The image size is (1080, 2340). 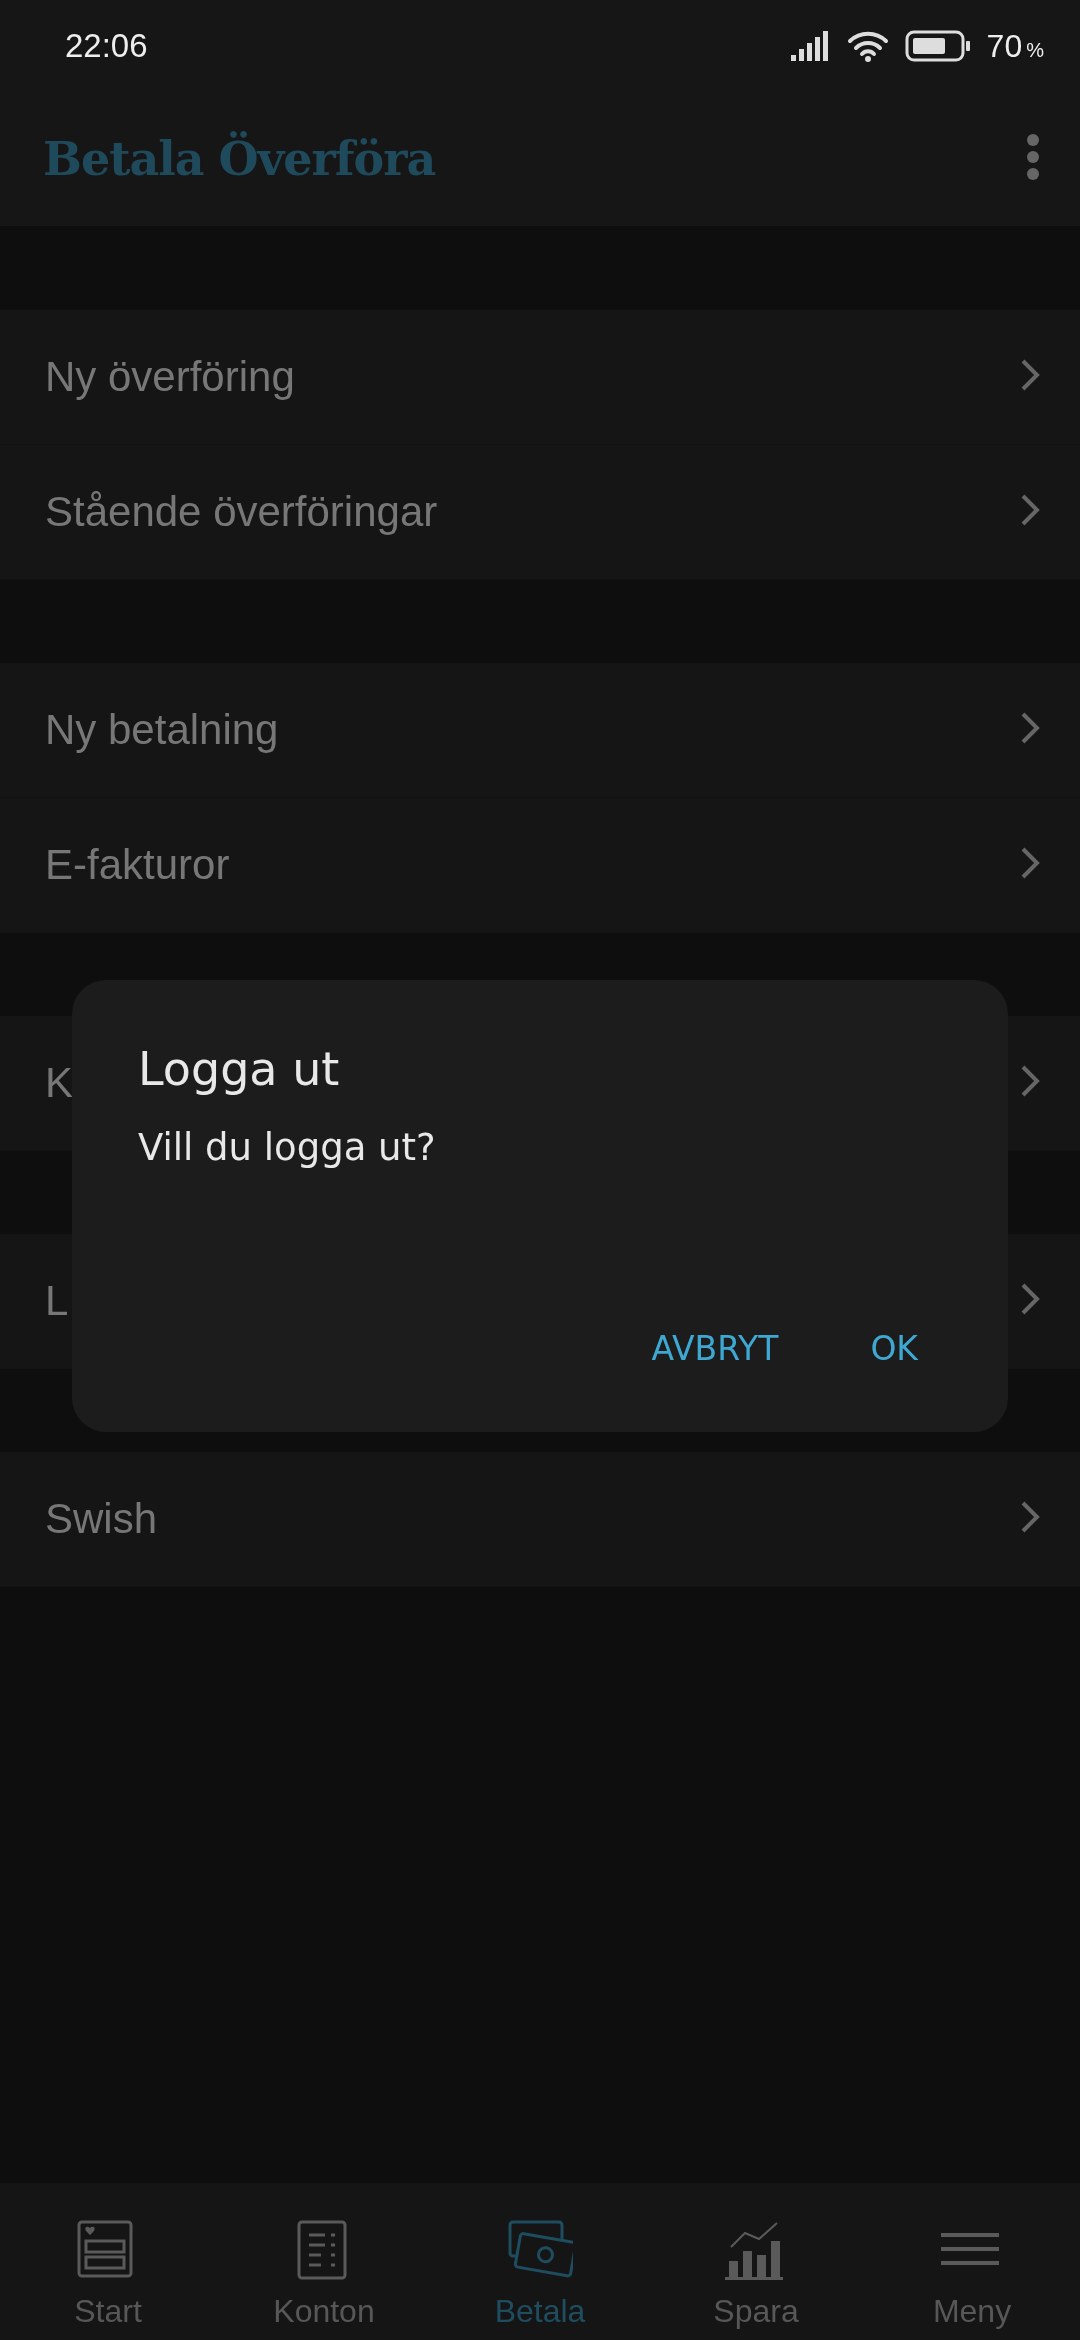 I want to click on battery-percentage: 70%, so click(x=1015, y=46).